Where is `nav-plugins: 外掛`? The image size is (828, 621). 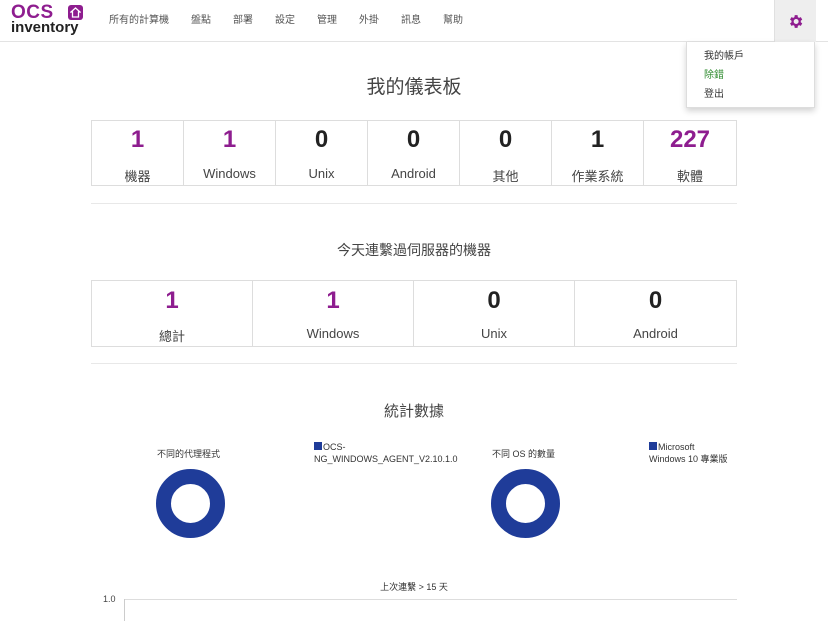
nav-plugins: 外掛 is located at coordinates (369, 21).